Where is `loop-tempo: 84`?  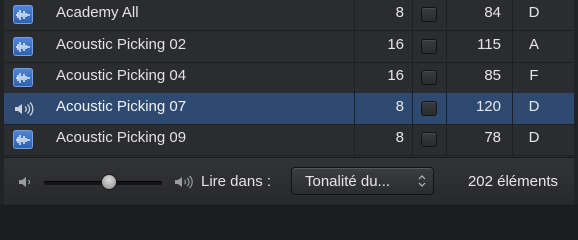
loop-tempo: 84 is located at coordinates (492, 12).